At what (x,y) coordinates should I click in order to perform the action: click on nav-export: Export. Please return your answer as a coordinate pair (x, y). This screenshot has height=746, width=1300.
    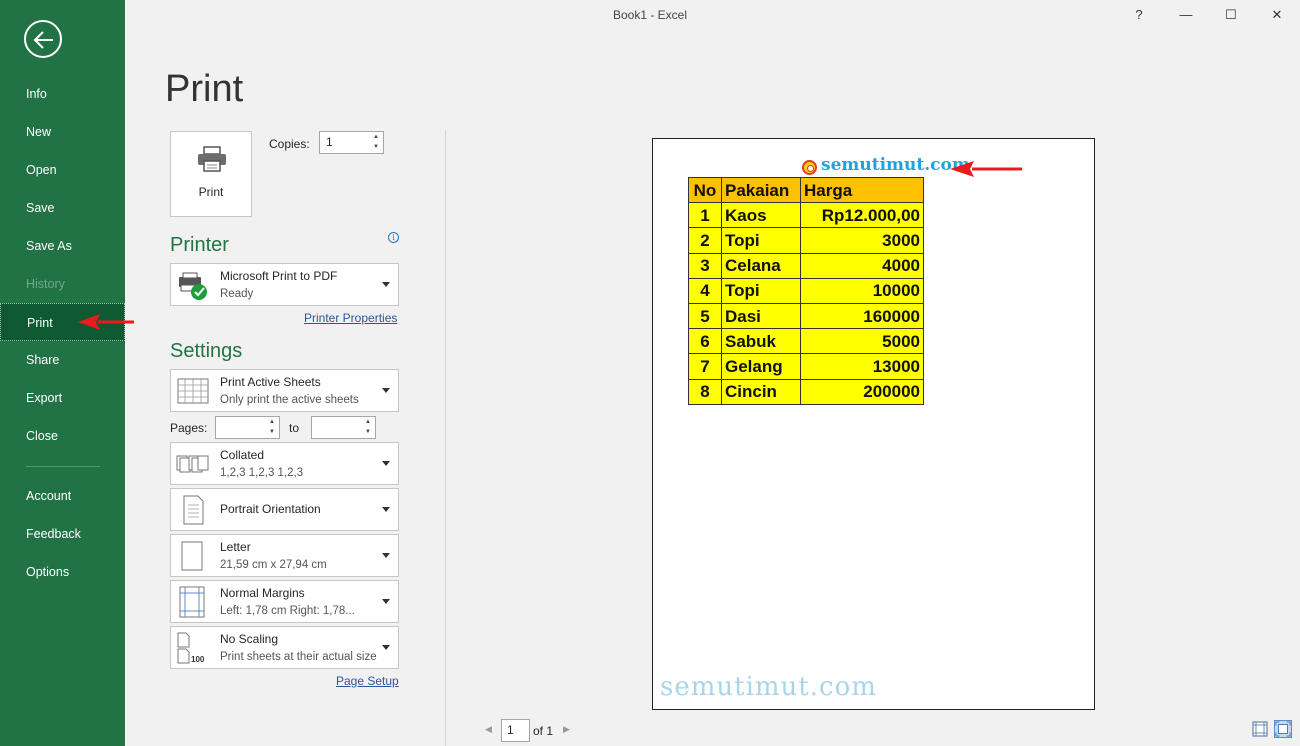
    Looking at the image, I should click on (62, 398).